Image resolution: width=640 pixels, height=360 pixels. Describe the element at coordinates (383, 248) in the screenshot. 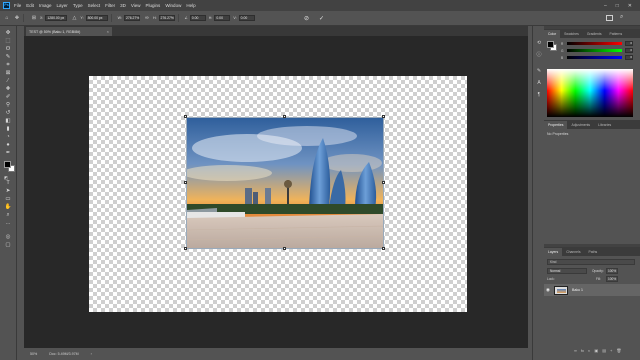

I see `transform-handle-bottom-right` at that location.